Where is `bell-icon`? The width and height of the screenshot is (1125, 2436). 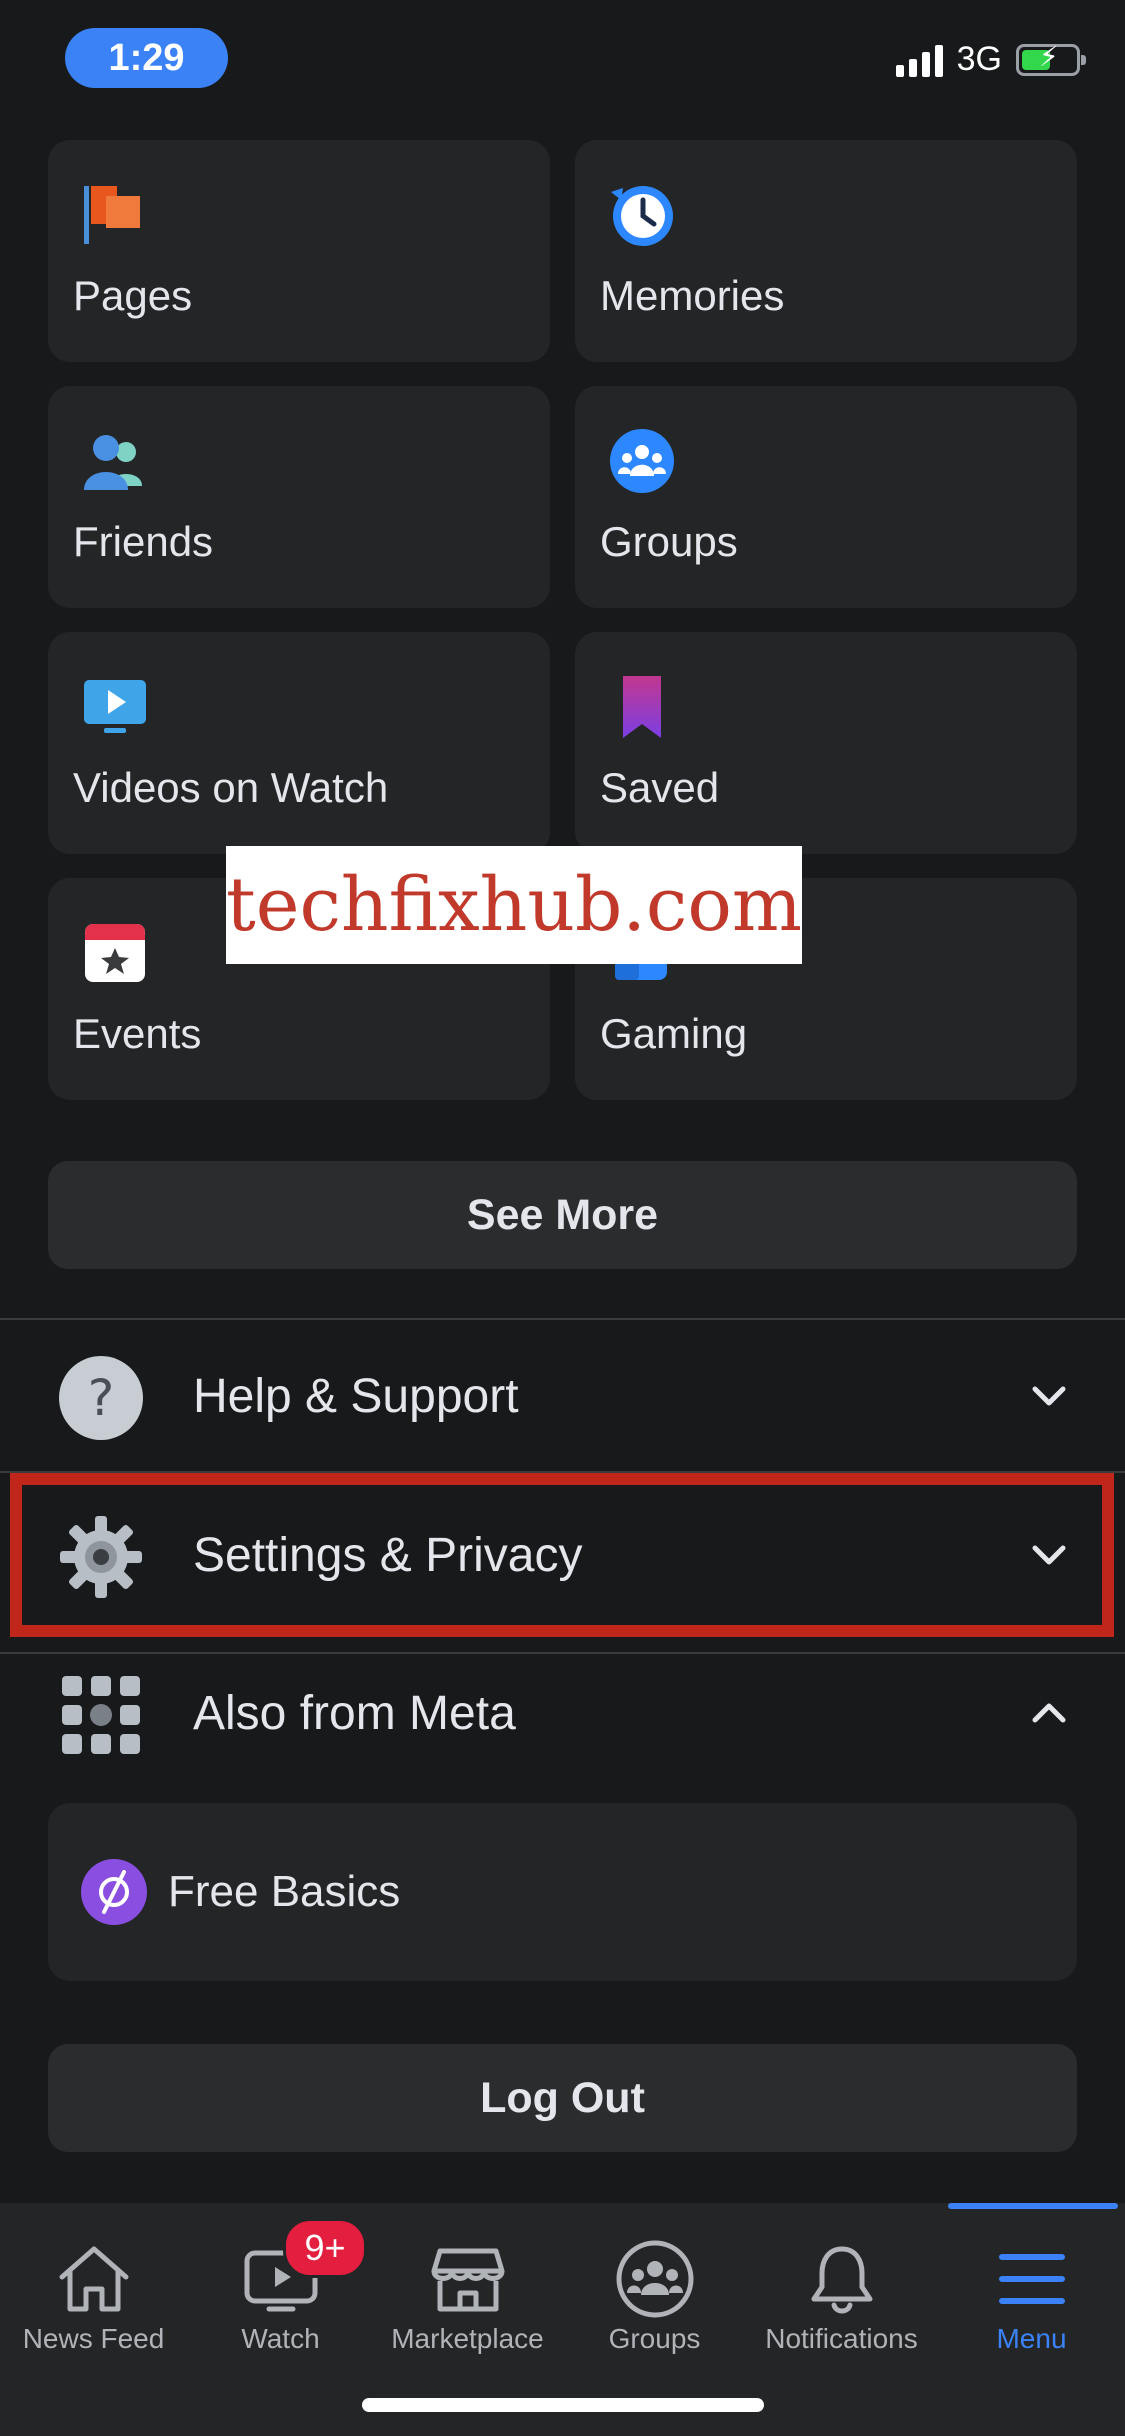
bell-icon is located at coordinates (841, 2280).